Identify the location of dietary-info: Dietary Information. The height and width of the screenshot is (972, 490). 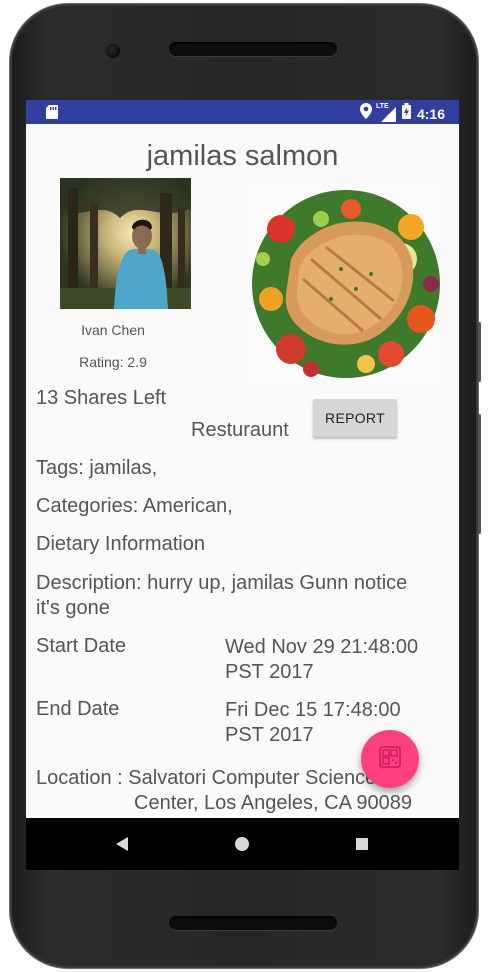
(120, 544).